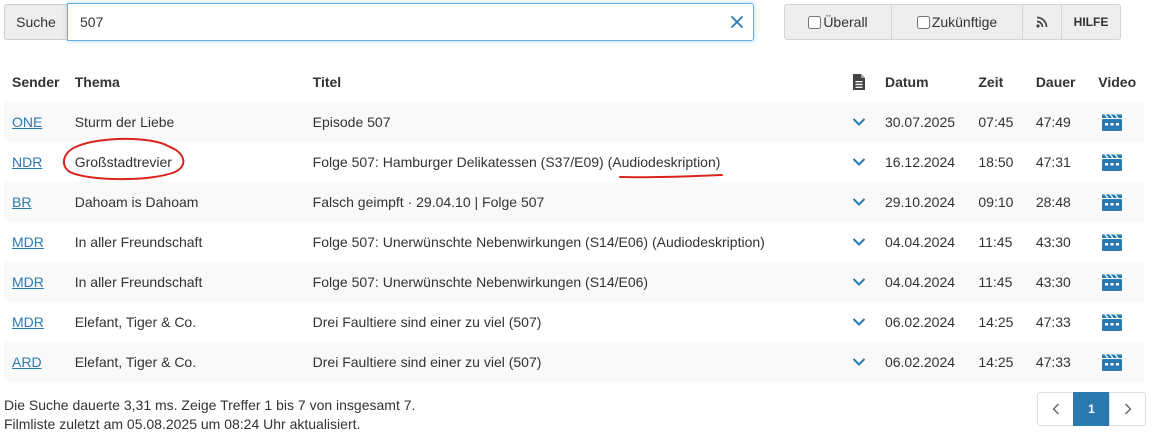  What do you see at coordinates (996, 122) in the screenshot?
I see `cell-zeit: 07:45` at bounding box center [996, 122].